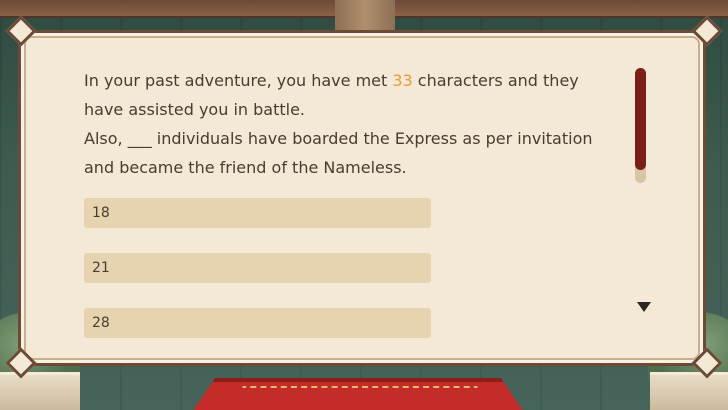 This screenshot has width=728, height=410. What do you see at coordinates (640, 119) in the screenshot?
I see `scrollbar-thumb` at bounding box center [640, 119].